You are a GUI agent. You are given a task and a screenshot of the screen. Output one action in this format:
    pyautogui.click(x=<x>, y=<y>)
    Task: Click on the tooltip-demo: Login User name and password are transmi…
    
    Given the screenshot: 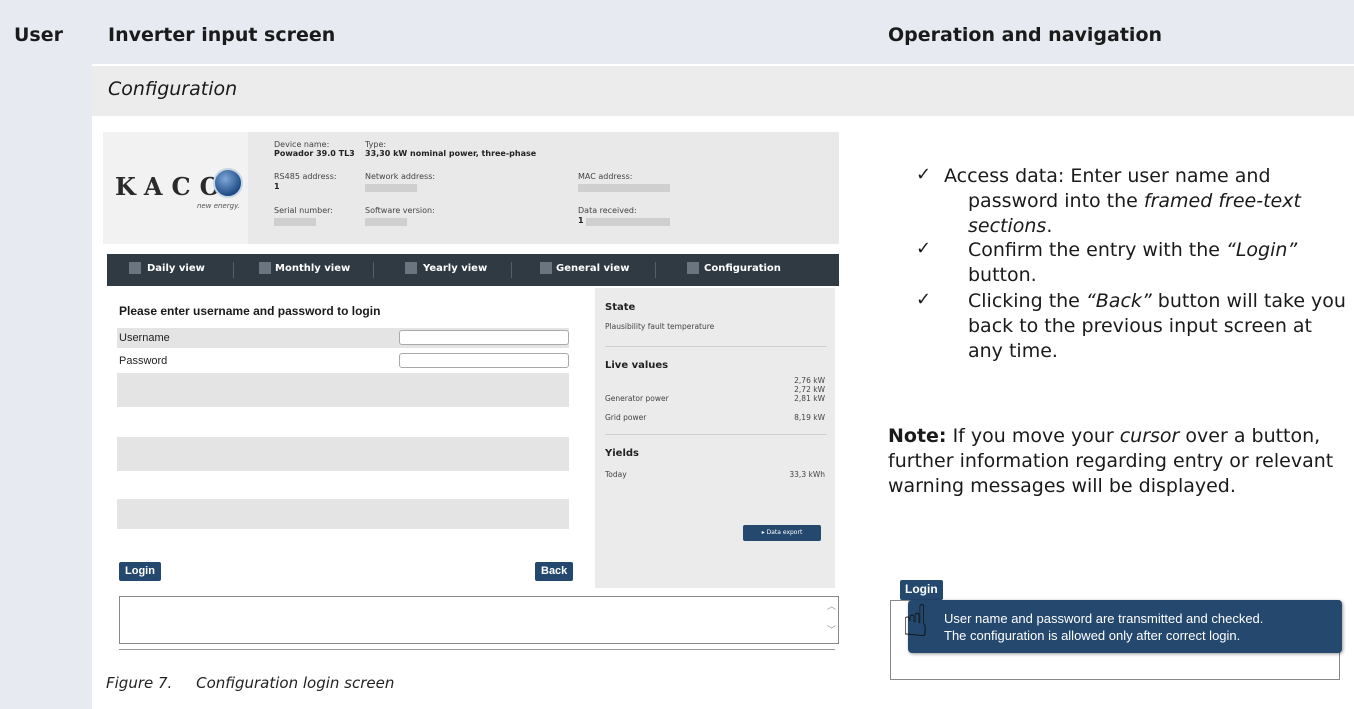 What is the action you would take?
    pyautogui.click(x=1121, y=640)
    